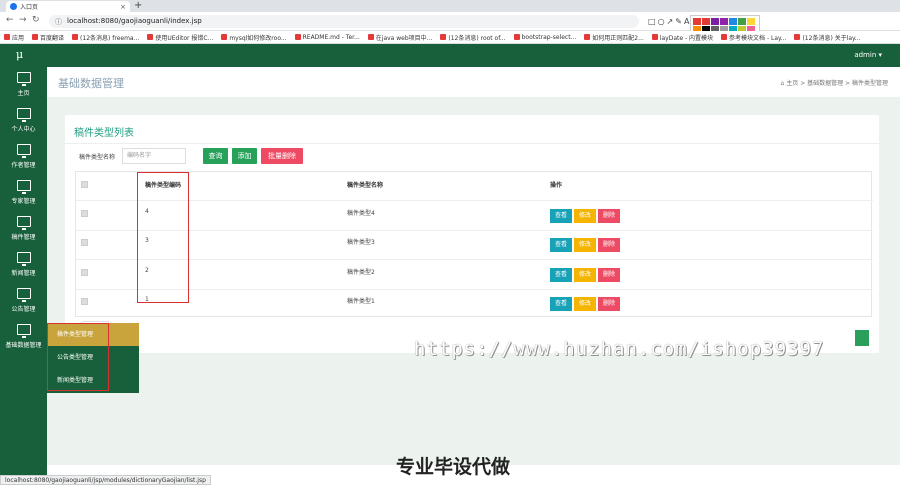 The height and width of the screenshot is (485, 900). What do you see at coordinates (282, 156) in the screenshot?
I see `batch-delete-button: 批量删除` at bounding box center [282, 156].